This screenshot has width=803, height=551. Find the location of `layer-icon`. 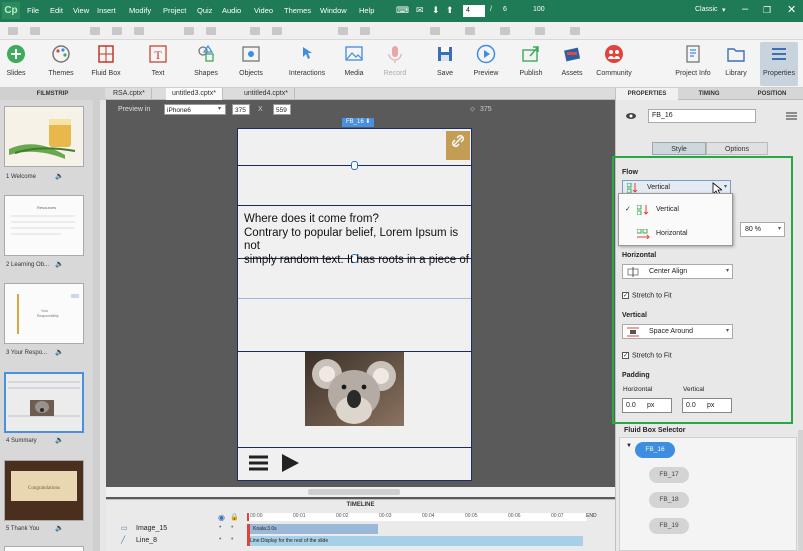

layer-icon is located at coordinates (343, 31).